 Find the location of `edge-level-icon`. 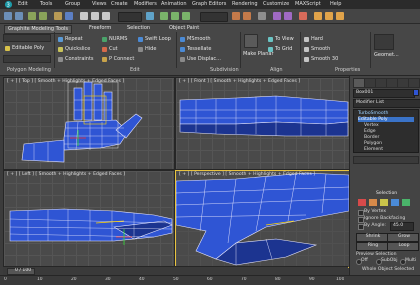

edge-level-icon is located at coordinates (373, 202).